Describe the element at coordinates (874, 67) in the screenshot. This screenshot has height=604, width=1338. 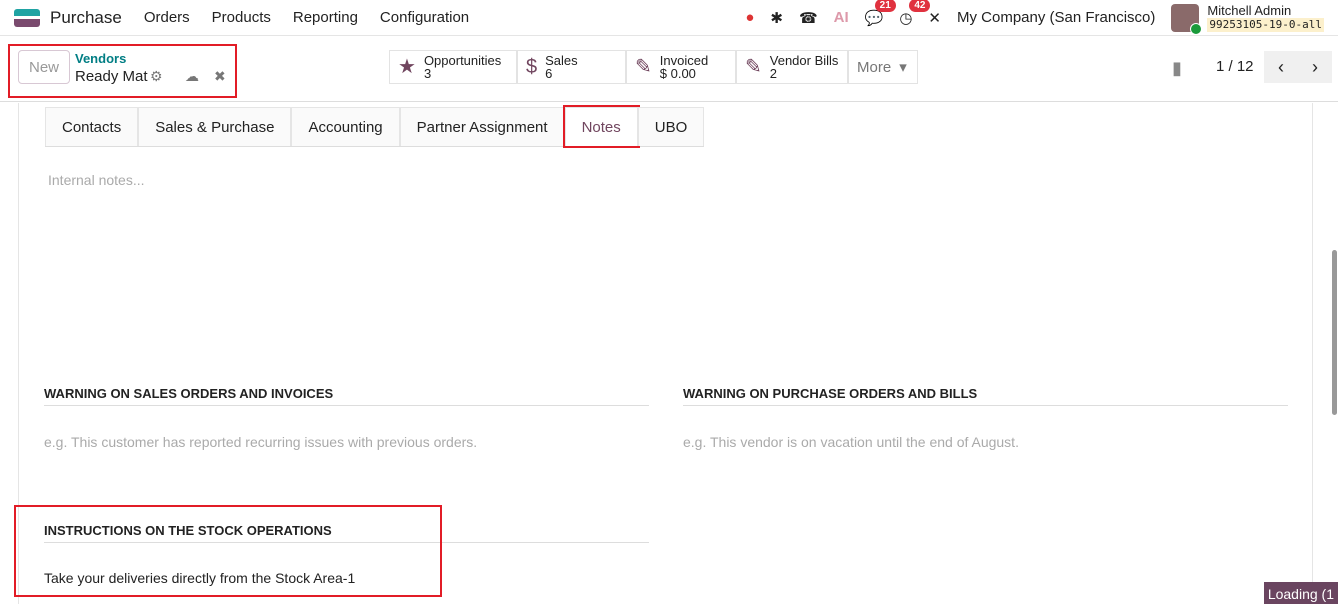
I see `more-label: More` at that location.